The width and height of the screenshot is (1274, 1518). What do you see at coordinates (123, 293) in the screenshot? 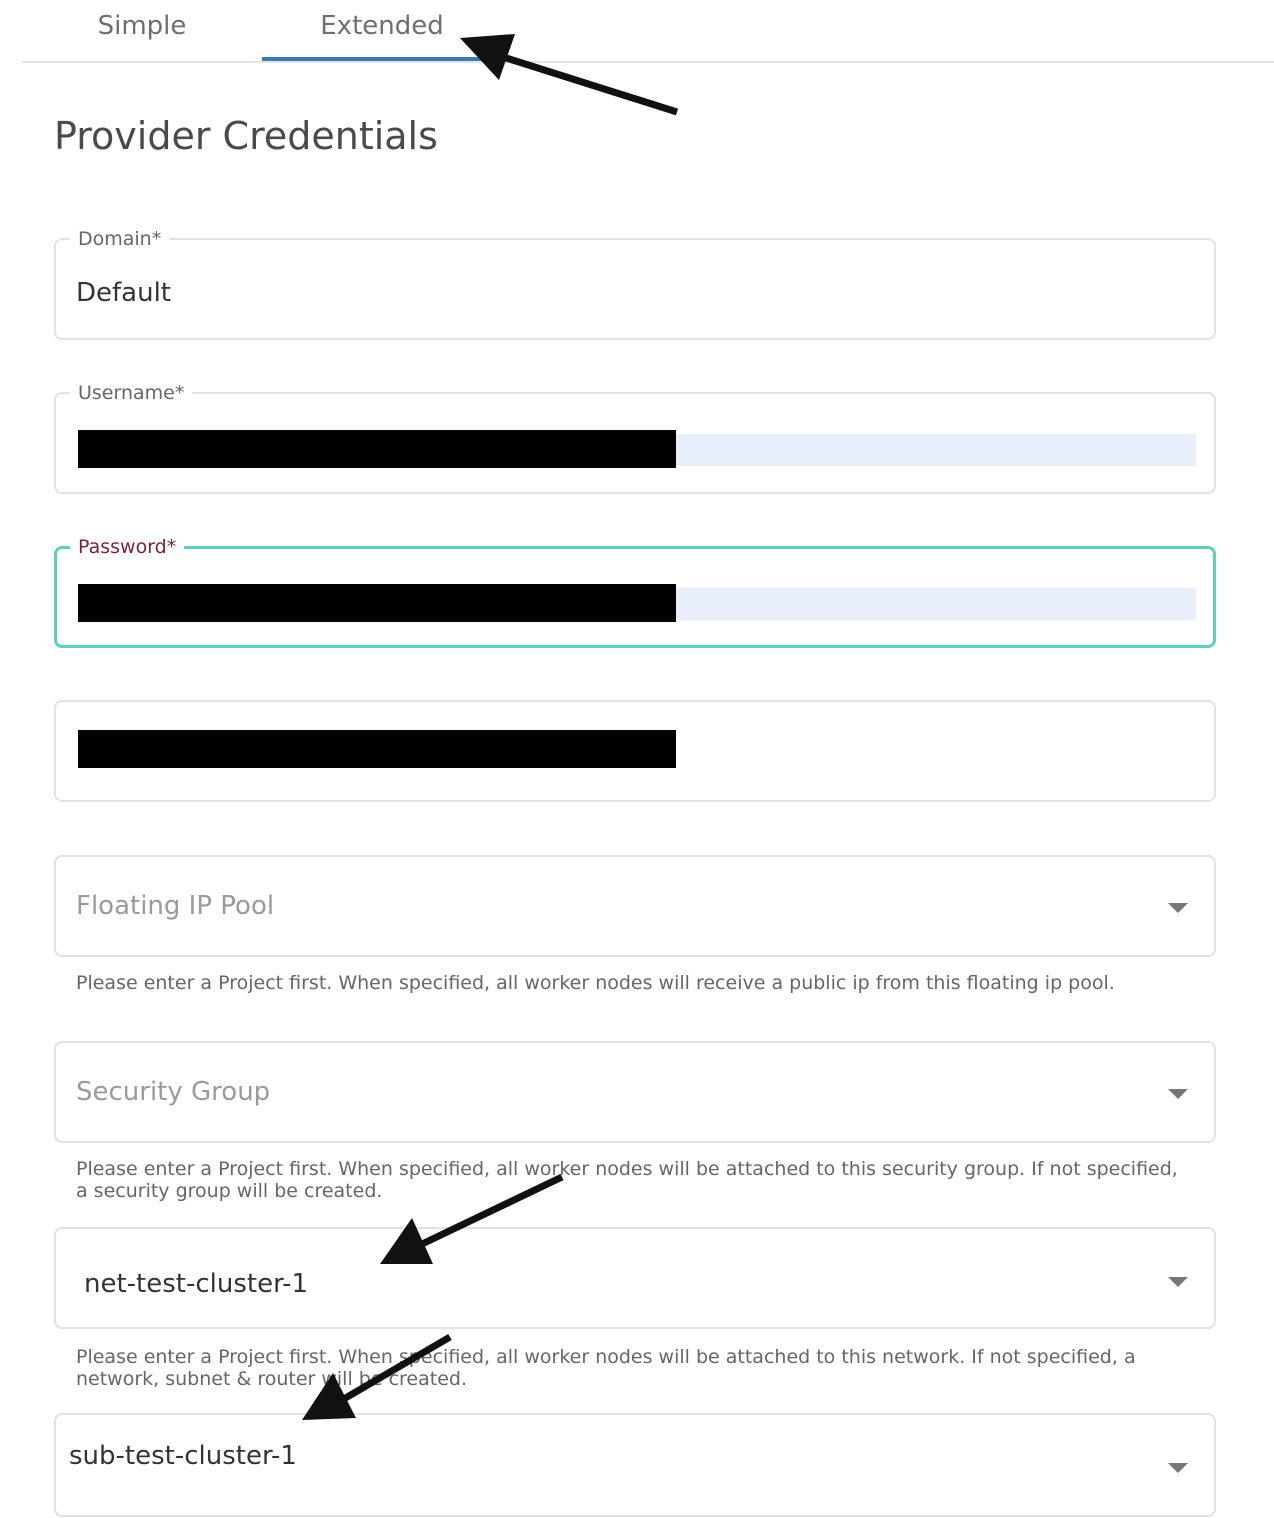
I see `domain-value: Default` at bounding box center [123, 293].